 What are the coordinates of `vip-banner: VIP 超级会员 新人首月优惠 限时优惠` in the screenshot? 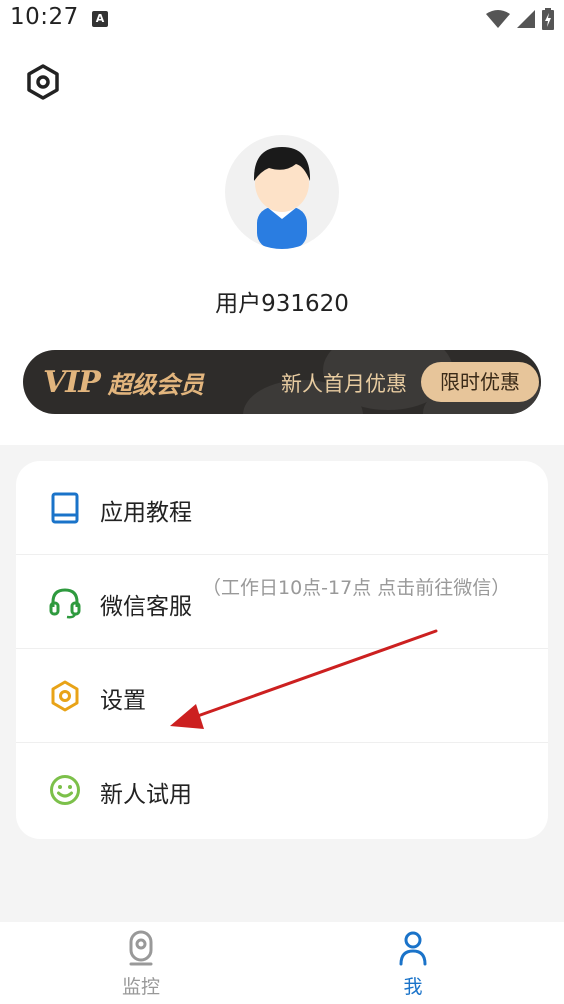 It's located at (282, 382).